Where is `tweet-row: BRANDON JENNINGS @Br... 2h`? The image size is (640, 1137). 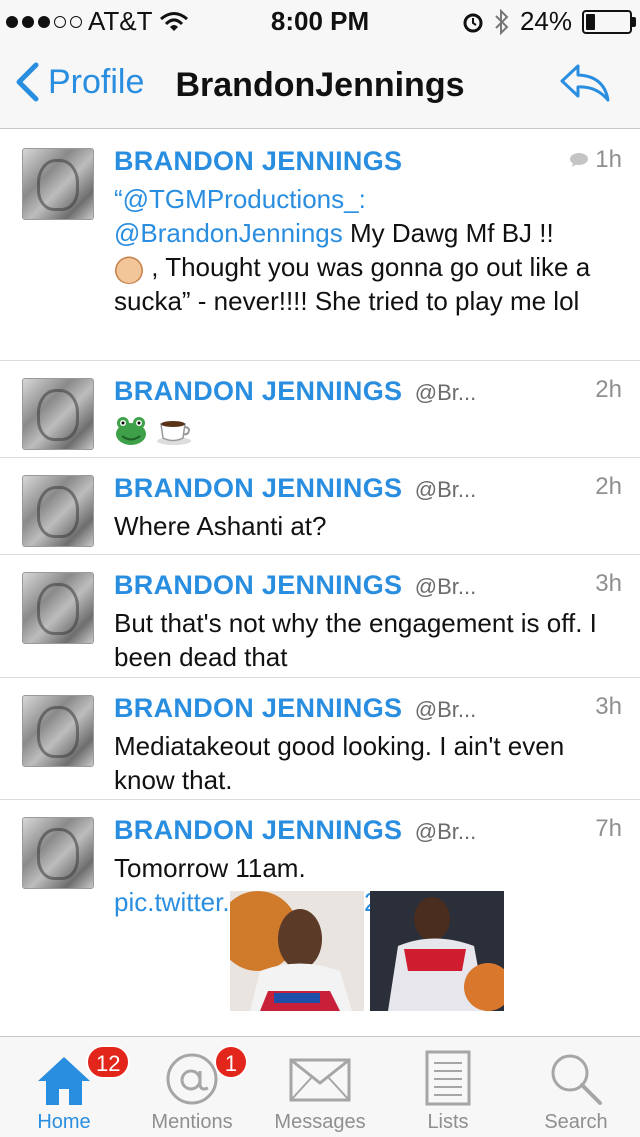 tweet-row: BRANDON JENNINGS @Br... 2h is located at coordinates (320, 409).